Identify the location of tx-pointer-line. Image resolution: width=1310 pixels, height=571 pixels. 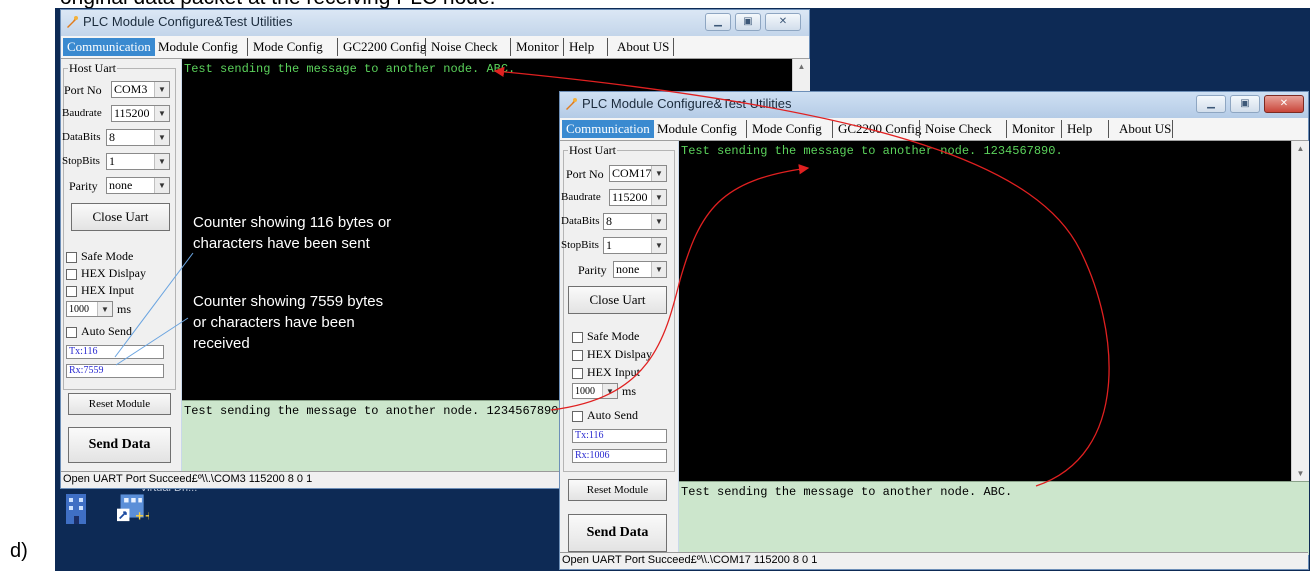
(154, 305).